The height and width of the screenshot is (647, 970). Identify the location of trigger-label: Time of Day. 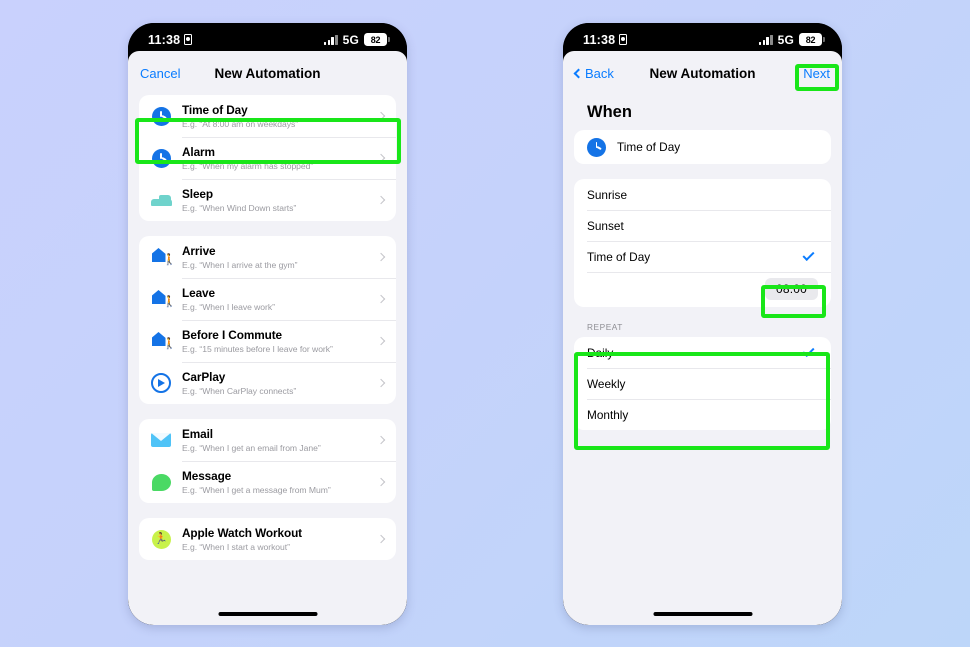
(649, 147).